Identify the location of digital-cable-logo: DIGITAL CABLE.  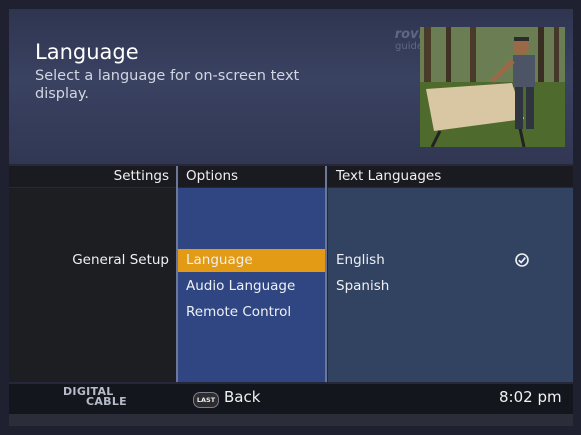
(95, 397).